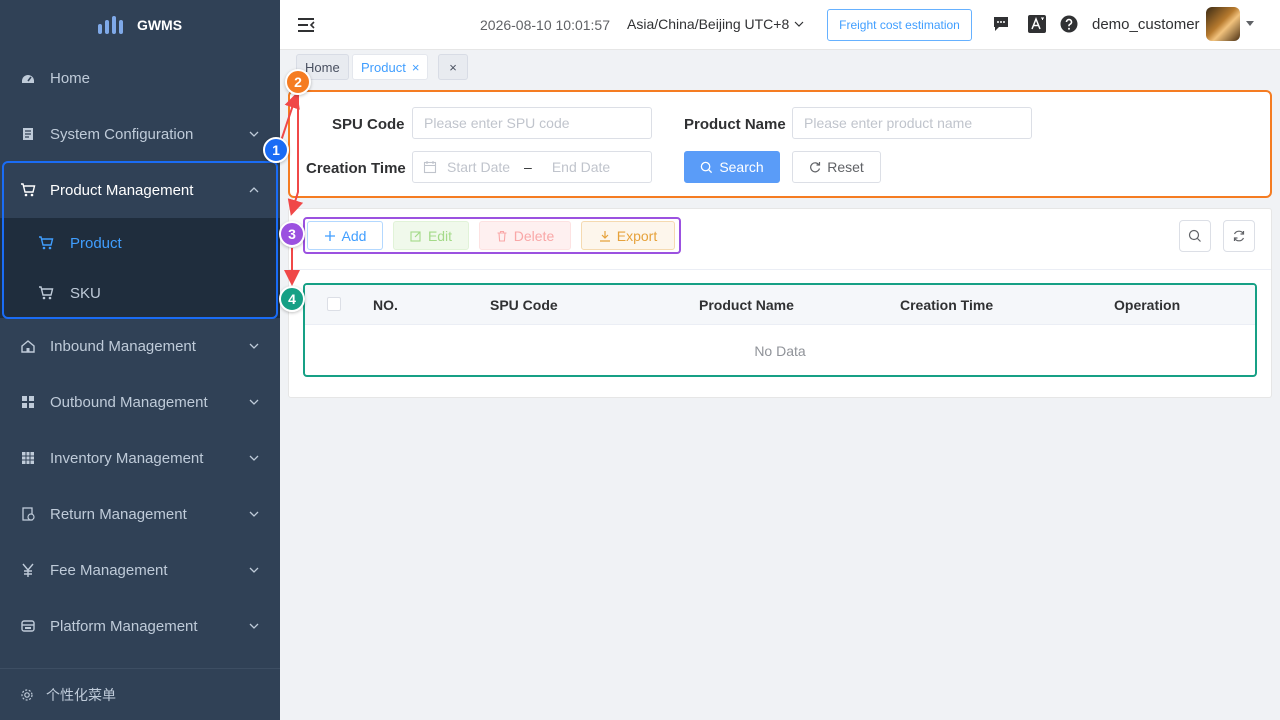 The width and height of the screenshot is (1280, 720). What do you see at coordinates (780, 269) in the screenshot?
I see `toolbar-divider` at bounding box center [780, 269].